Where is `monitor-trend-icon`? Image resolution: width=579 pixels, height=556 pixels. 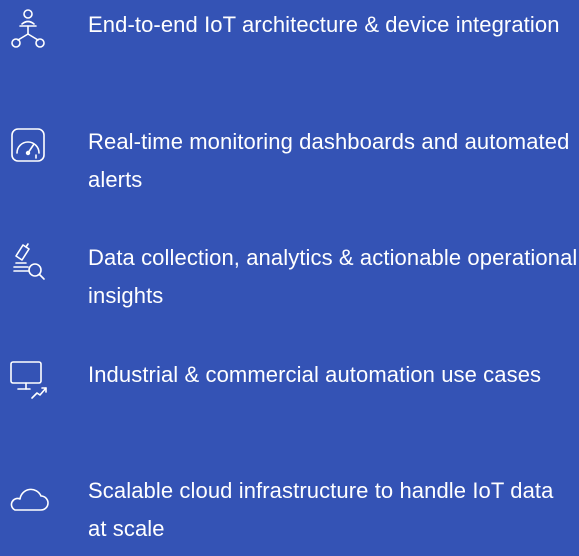 monitor-trend-icon is located at coordinates (28, 380).